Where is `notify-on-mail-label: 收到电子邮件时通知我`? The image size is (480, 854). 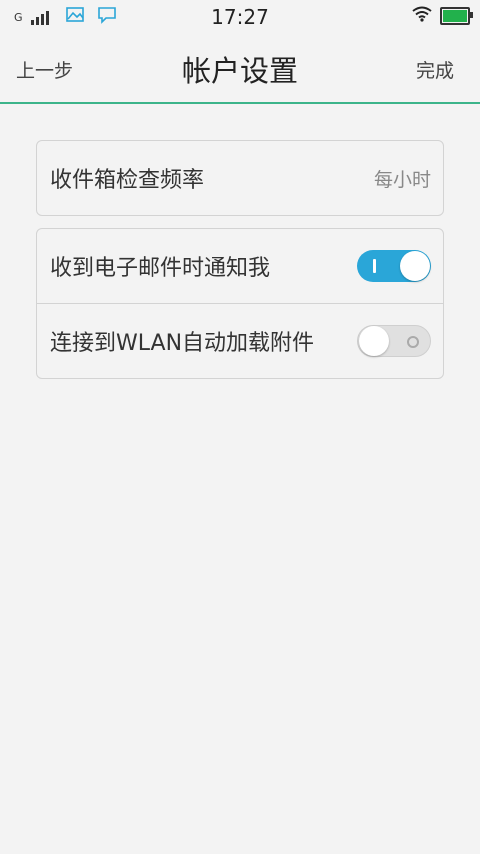
notify-on-mail-label: 收到电子邮件时通知我 is located at coordinates (160, 268).